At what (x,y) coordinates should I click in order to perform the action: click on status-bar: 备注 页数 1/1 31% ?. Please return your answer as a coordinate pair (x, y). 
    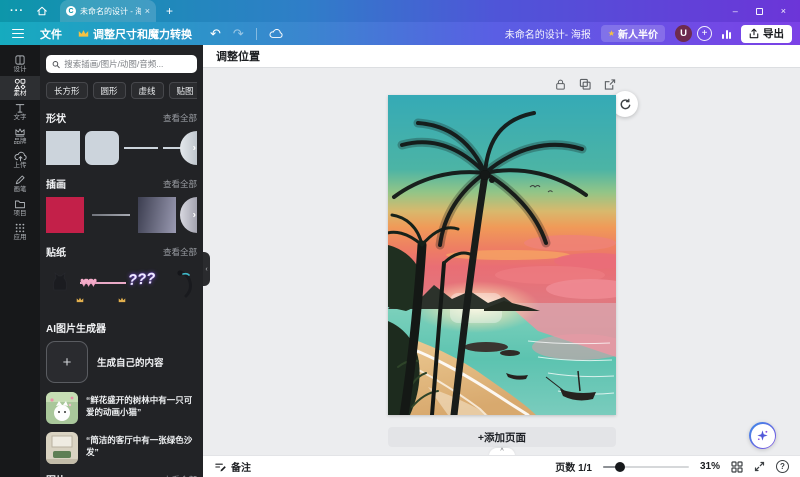
    Looking at the image, I should click on (501, 466).